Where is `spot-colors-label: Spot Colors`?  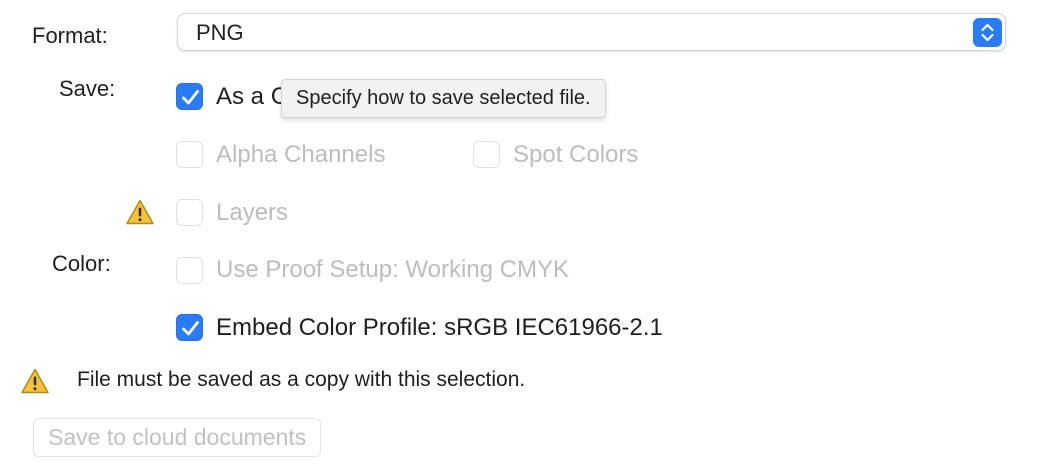
spot-colors-label: Spot Colors is located at coordinates (576, 154).